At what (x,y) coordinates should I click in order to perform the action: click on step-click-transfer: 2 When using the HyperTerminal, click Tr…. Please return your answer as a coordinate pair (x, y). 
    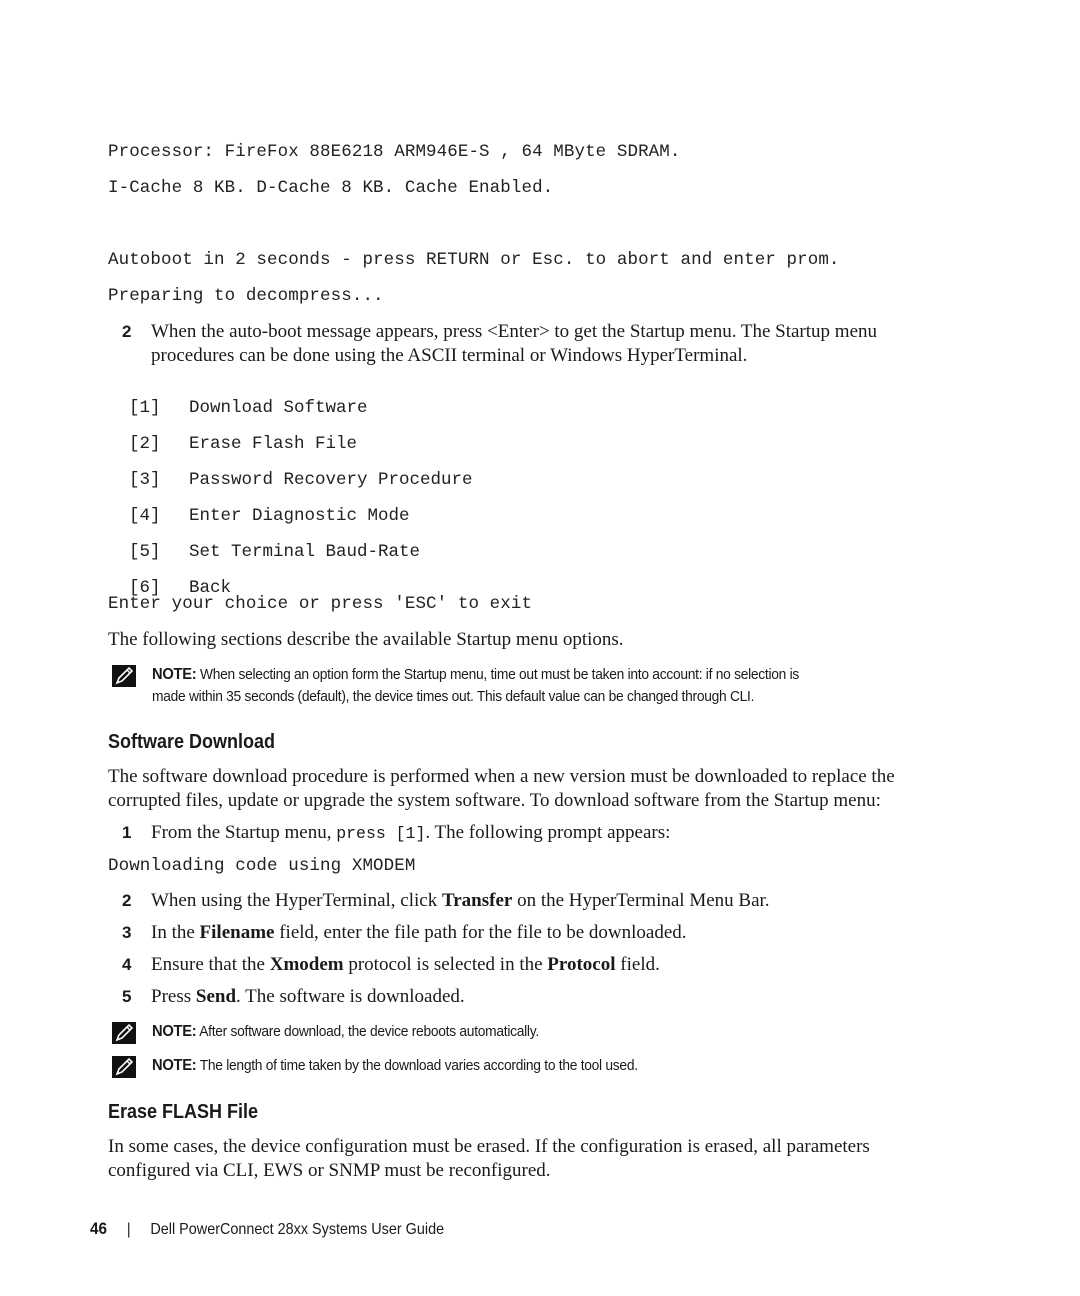
    Looking at the image, I should click on (547, 901).